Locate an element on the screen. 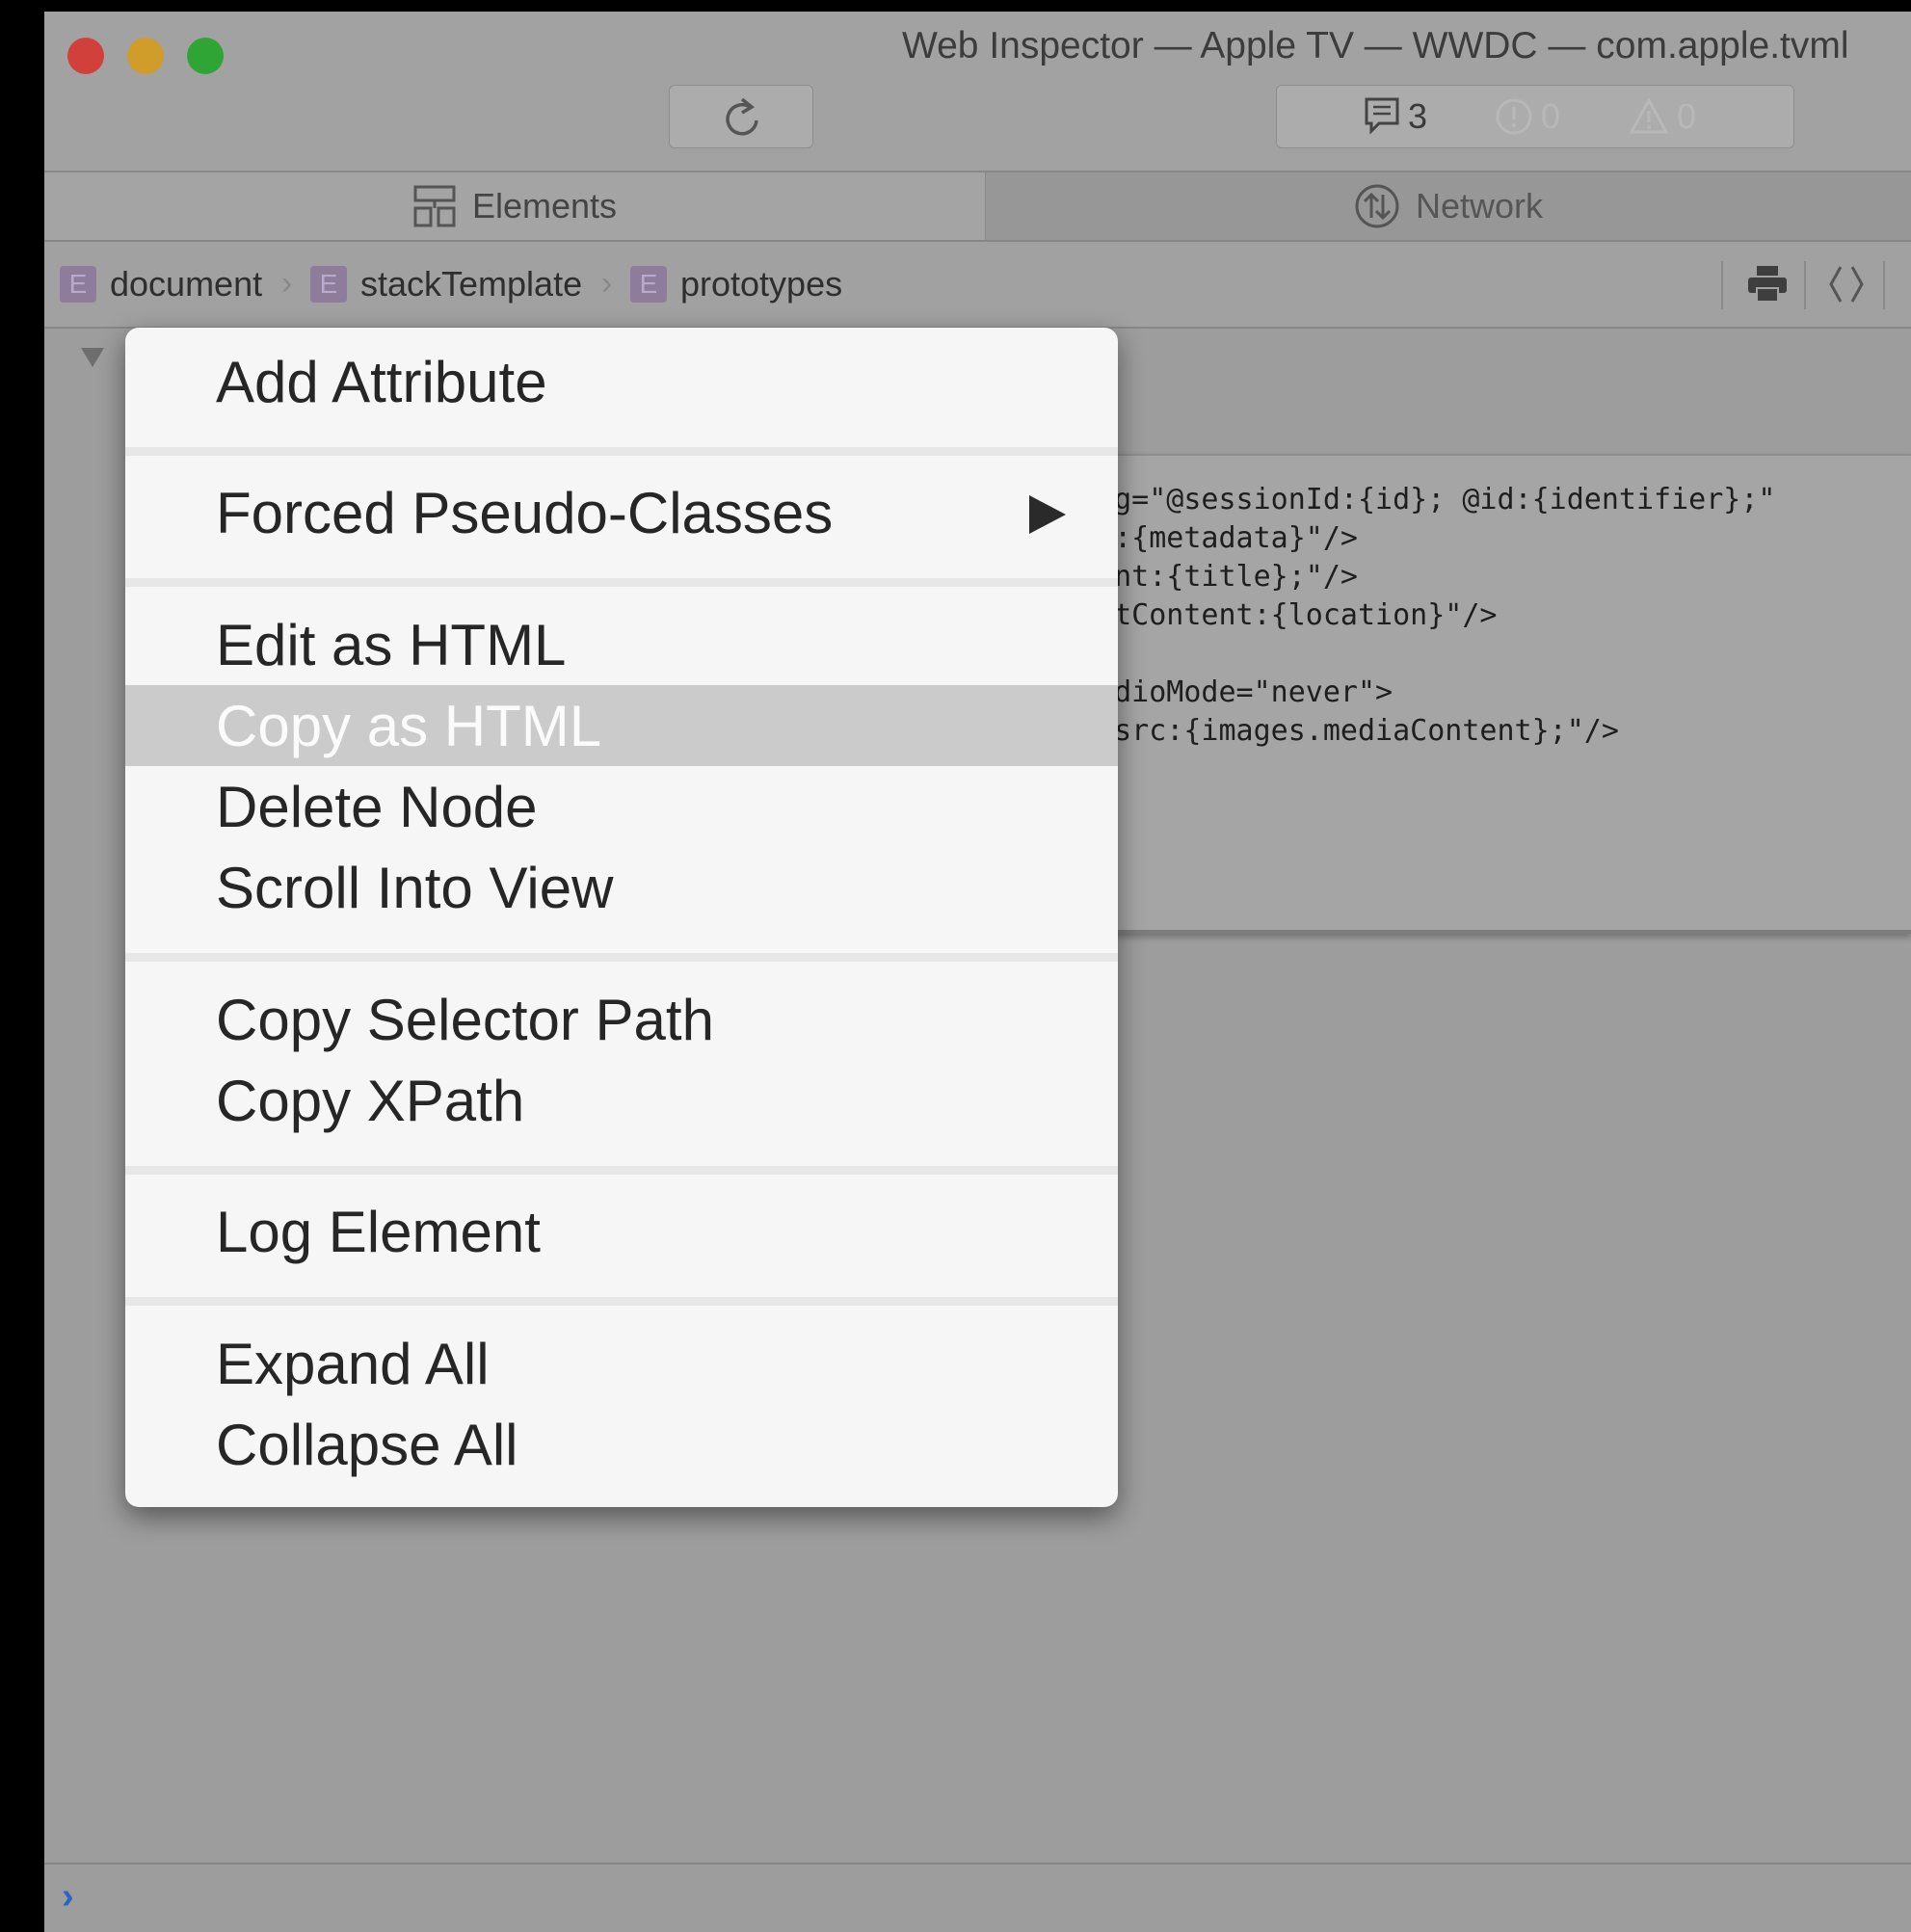  tab-bar: Elements Network is located at coordinates (977, 207).